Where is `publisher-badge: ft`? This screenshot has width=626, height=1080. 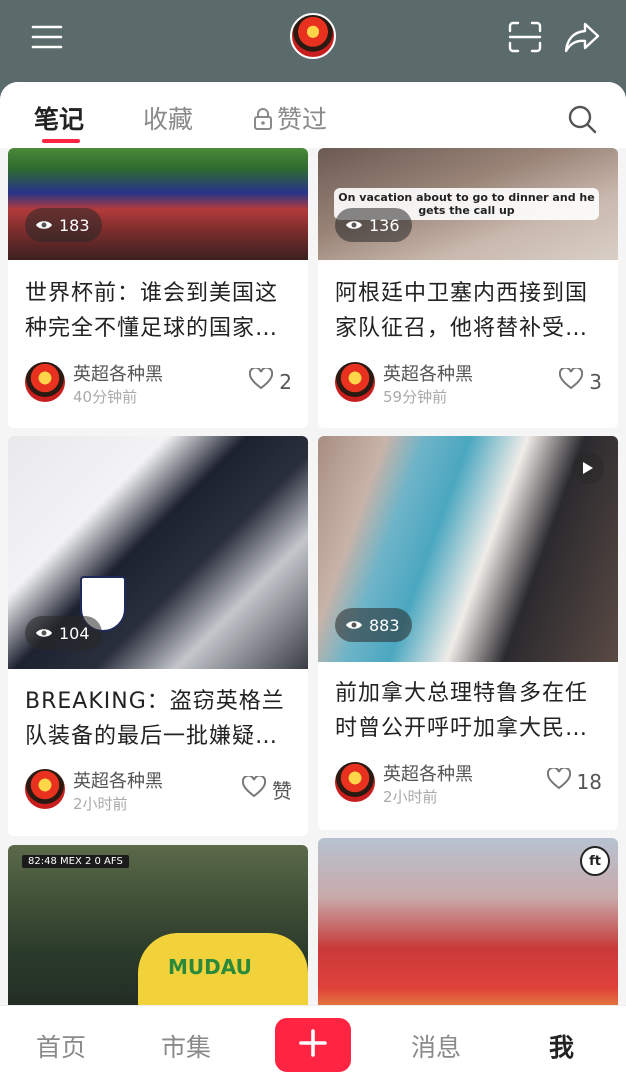 publisher-badge: ft is located at coordinates (595, 861).